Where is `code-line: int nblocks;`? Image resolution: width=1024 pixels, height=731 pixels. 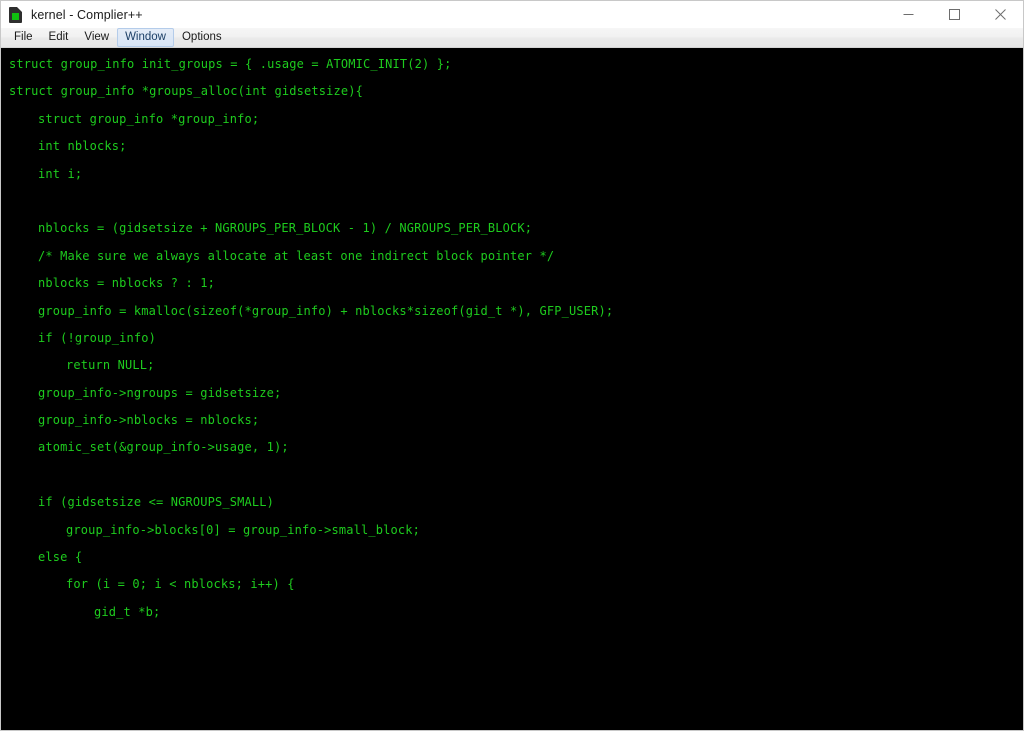
code-line: int nblocks; is located at coordinates (82, 146).